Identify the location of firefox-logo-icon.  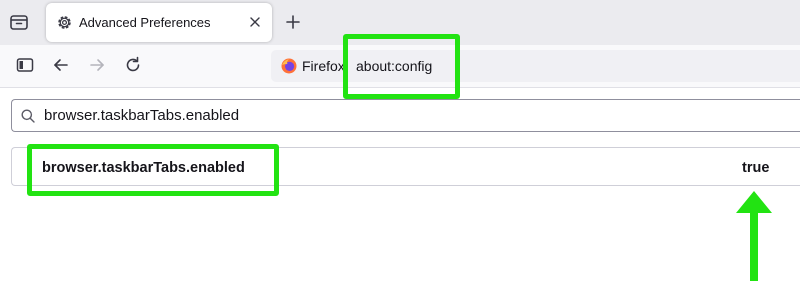
(289, 66).